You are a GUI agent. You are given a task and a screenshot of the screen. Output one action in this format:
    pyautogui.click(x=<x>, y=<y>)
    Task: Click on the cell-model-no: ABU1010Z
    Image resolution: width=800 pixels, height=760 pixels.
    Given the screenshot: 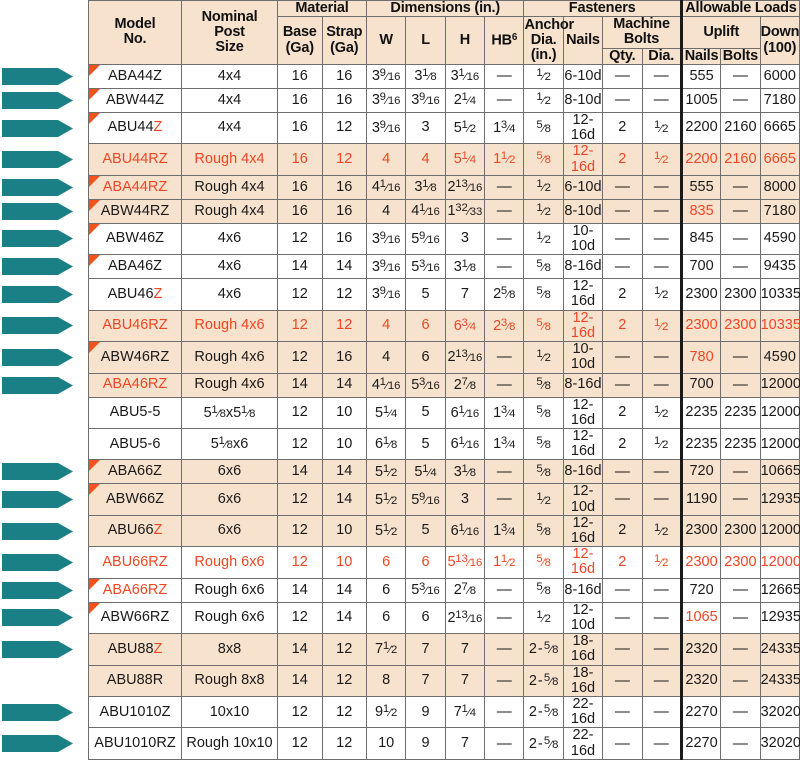 What is the action you would take?
    pyautogui.click(x=135, y=712)
    